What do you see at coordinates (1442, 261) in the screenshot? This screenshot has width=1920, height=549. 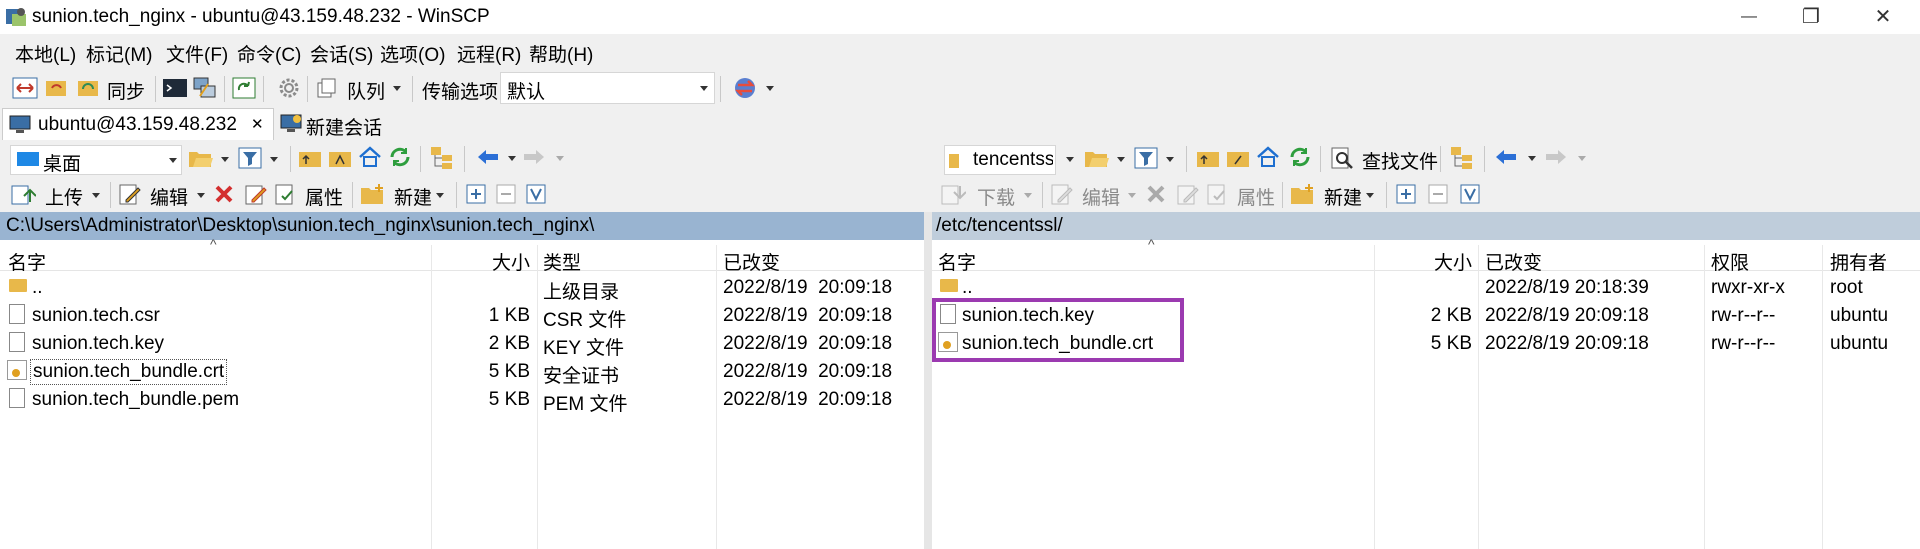 I see `remote-col-size: 大小` at bounding box center [1442, 261].